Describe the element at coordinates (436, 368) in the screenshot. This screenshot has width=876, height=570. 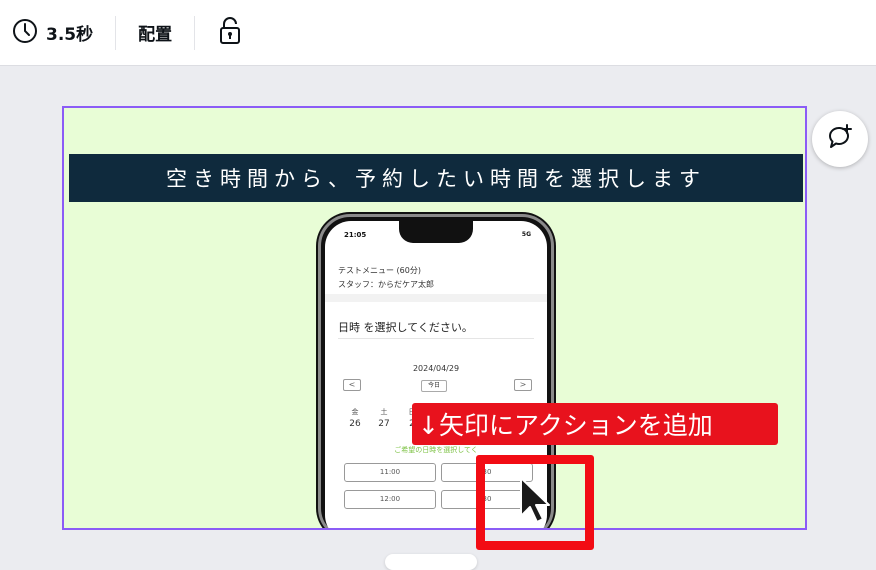
I see `current-date: 2024/04/29` at that location.